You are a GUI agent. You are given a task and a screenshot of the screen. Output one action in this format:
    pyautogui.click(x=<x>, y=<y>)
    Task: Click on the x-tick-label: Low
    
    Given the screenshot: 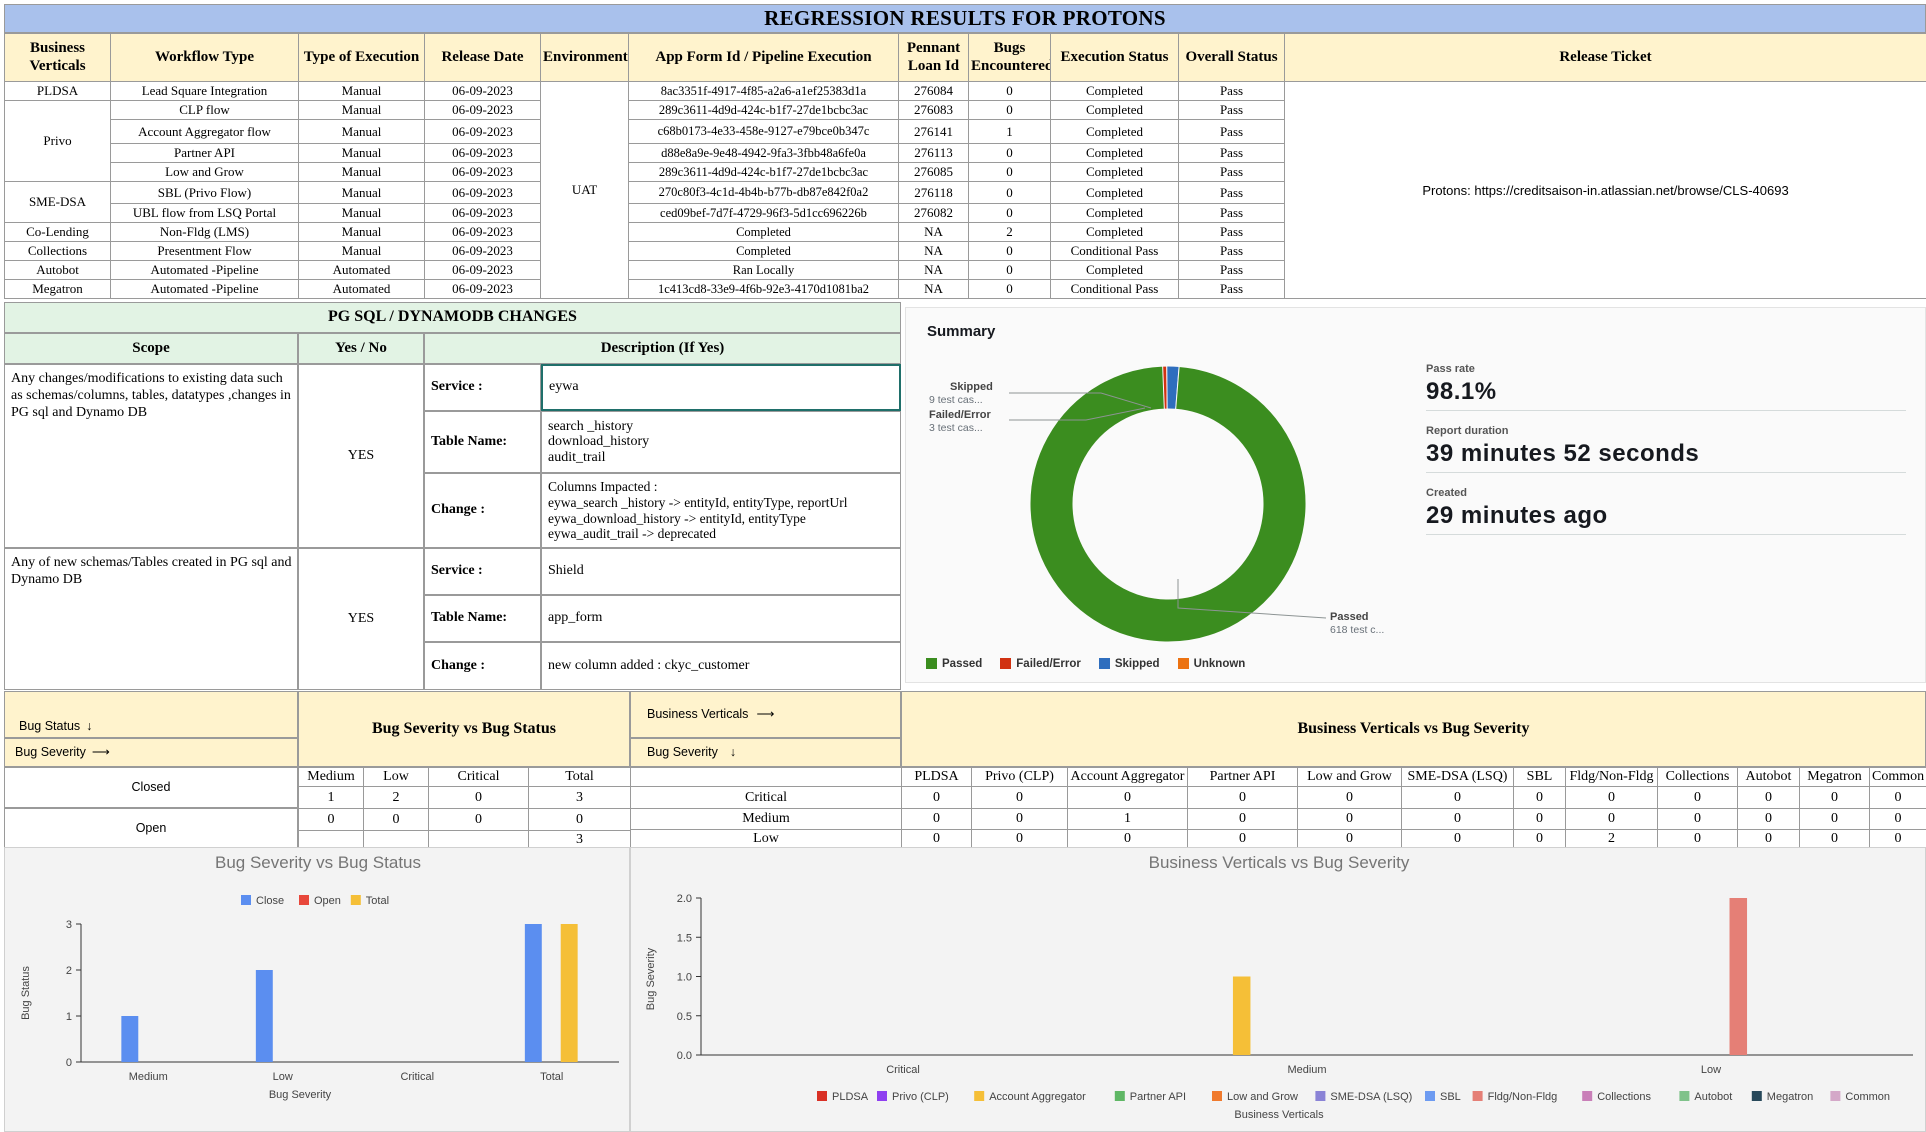 What is the action you would take?
    pyautogui.click(x=283, y=1077)
    